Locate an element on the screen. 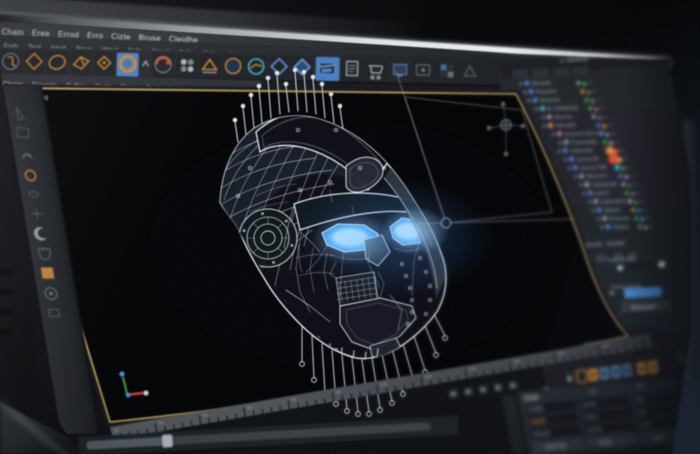  svg-text: Mecrvo is located at coordinates (563, 117).